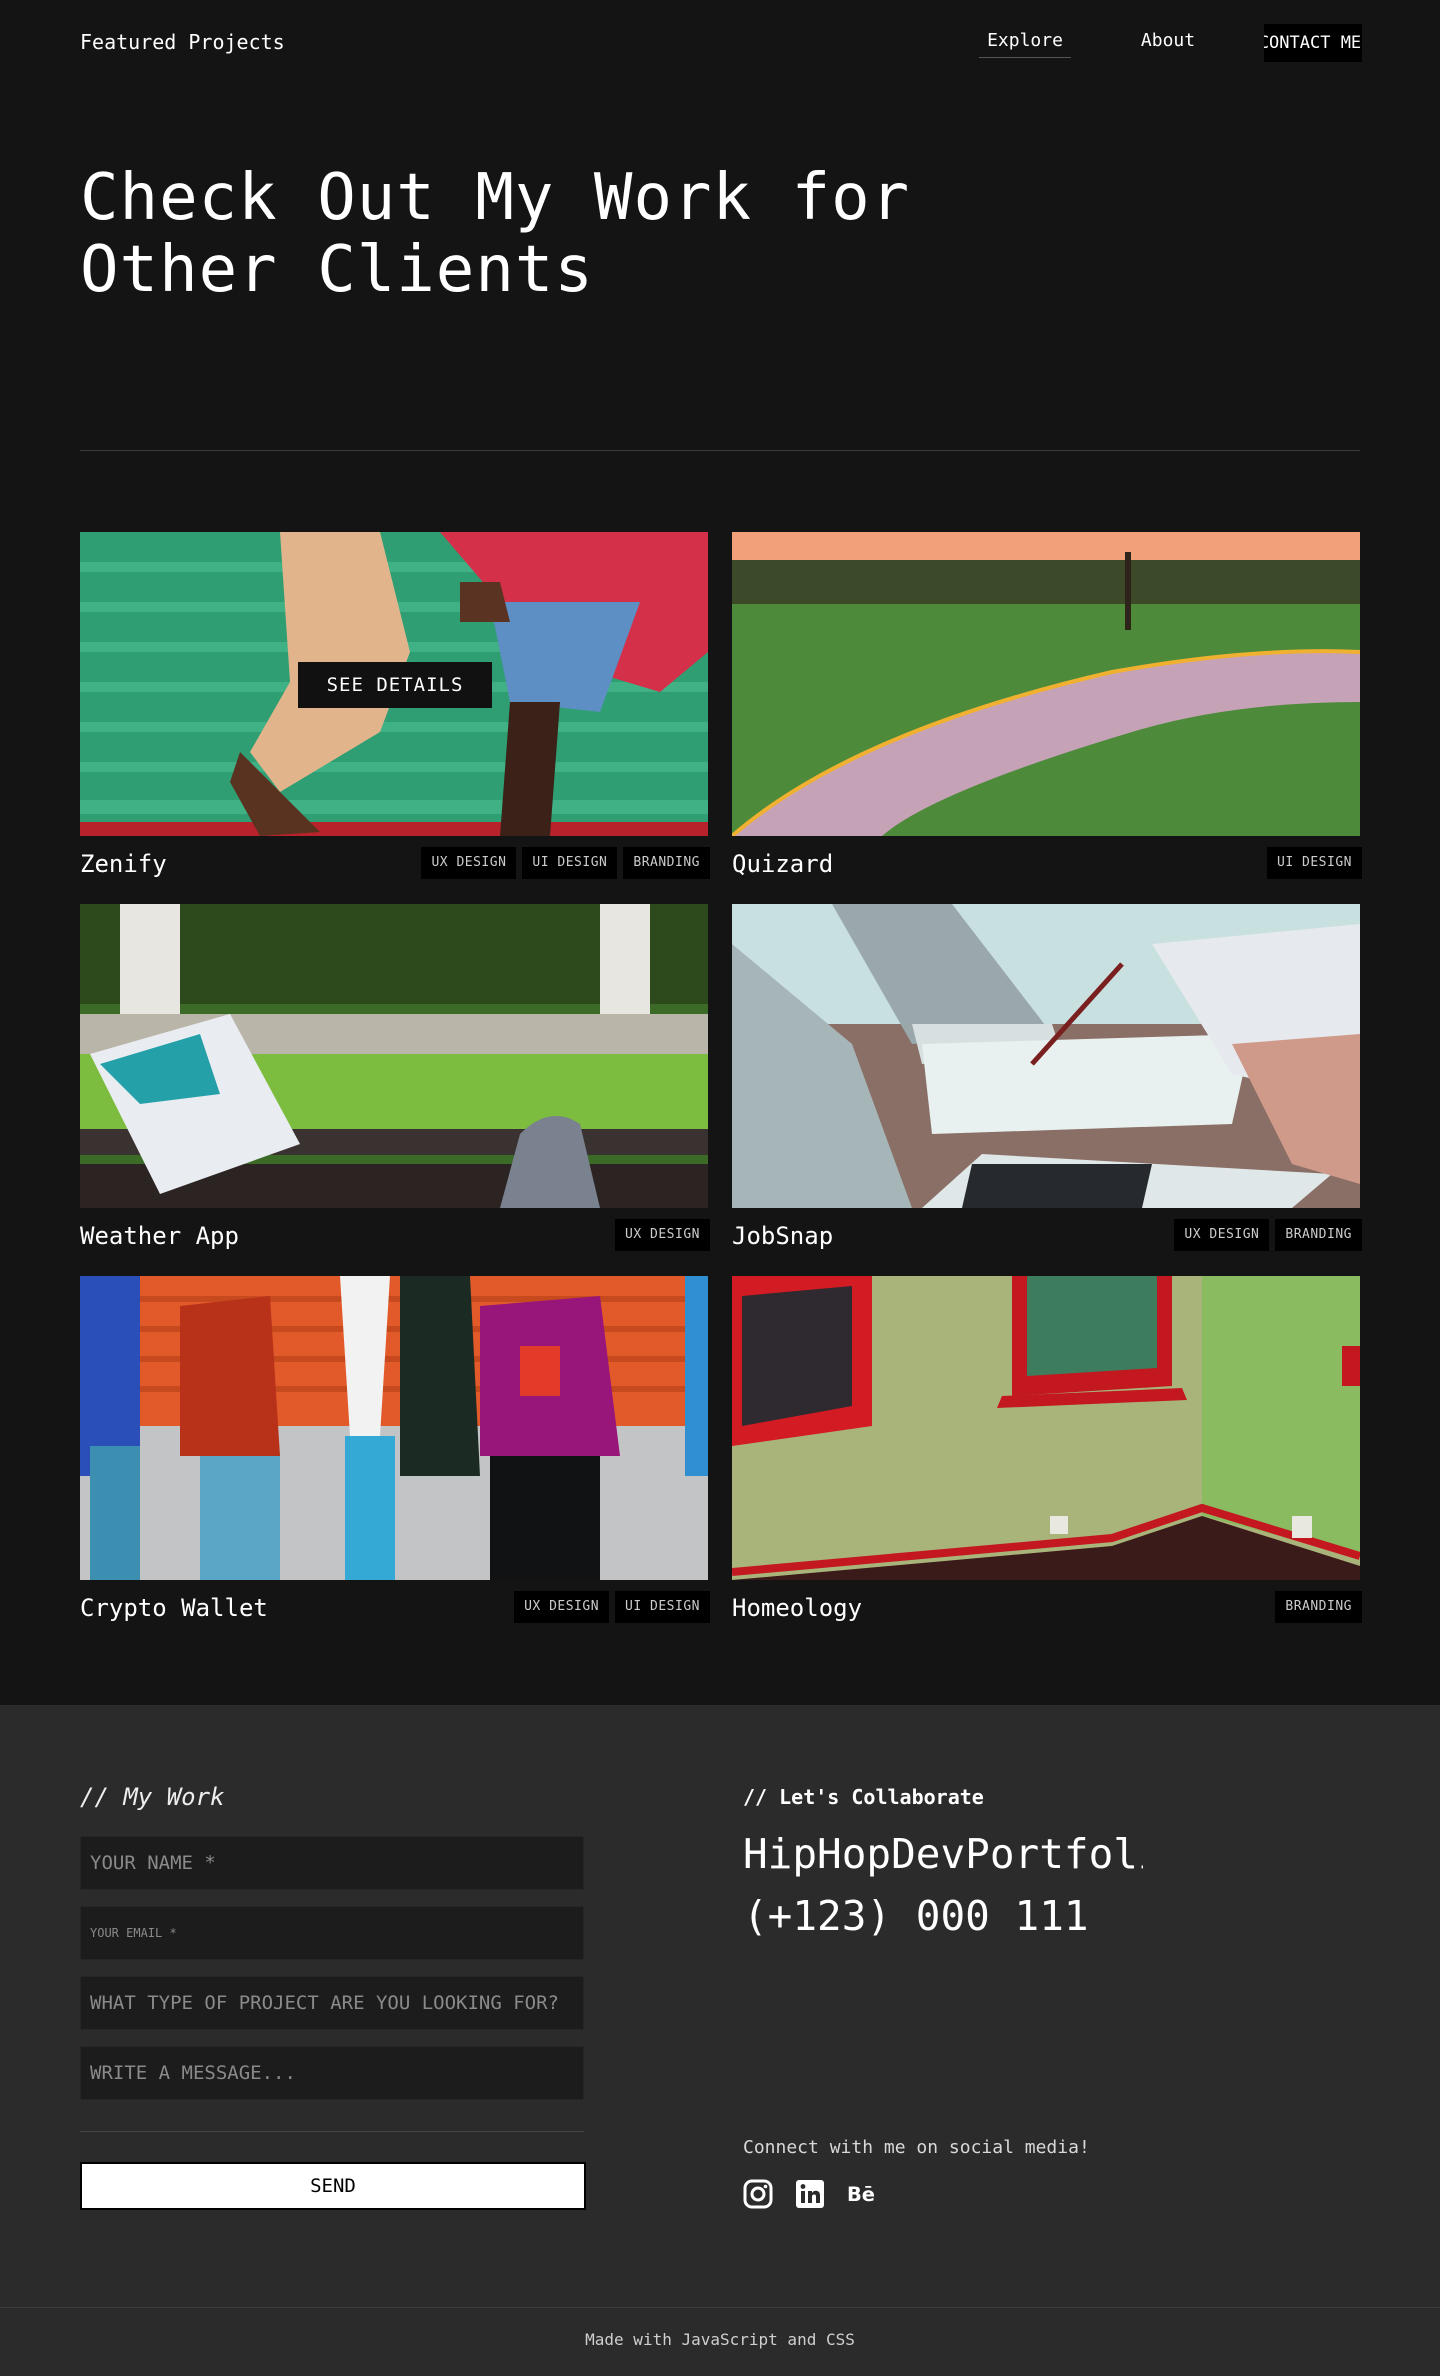 This screenshot has width=1440, height=2376. What do you see at coordinates (152, 1797) in the screenshot?
I see `contact-form-title: // My Work` at bounding box center [152, 1797].